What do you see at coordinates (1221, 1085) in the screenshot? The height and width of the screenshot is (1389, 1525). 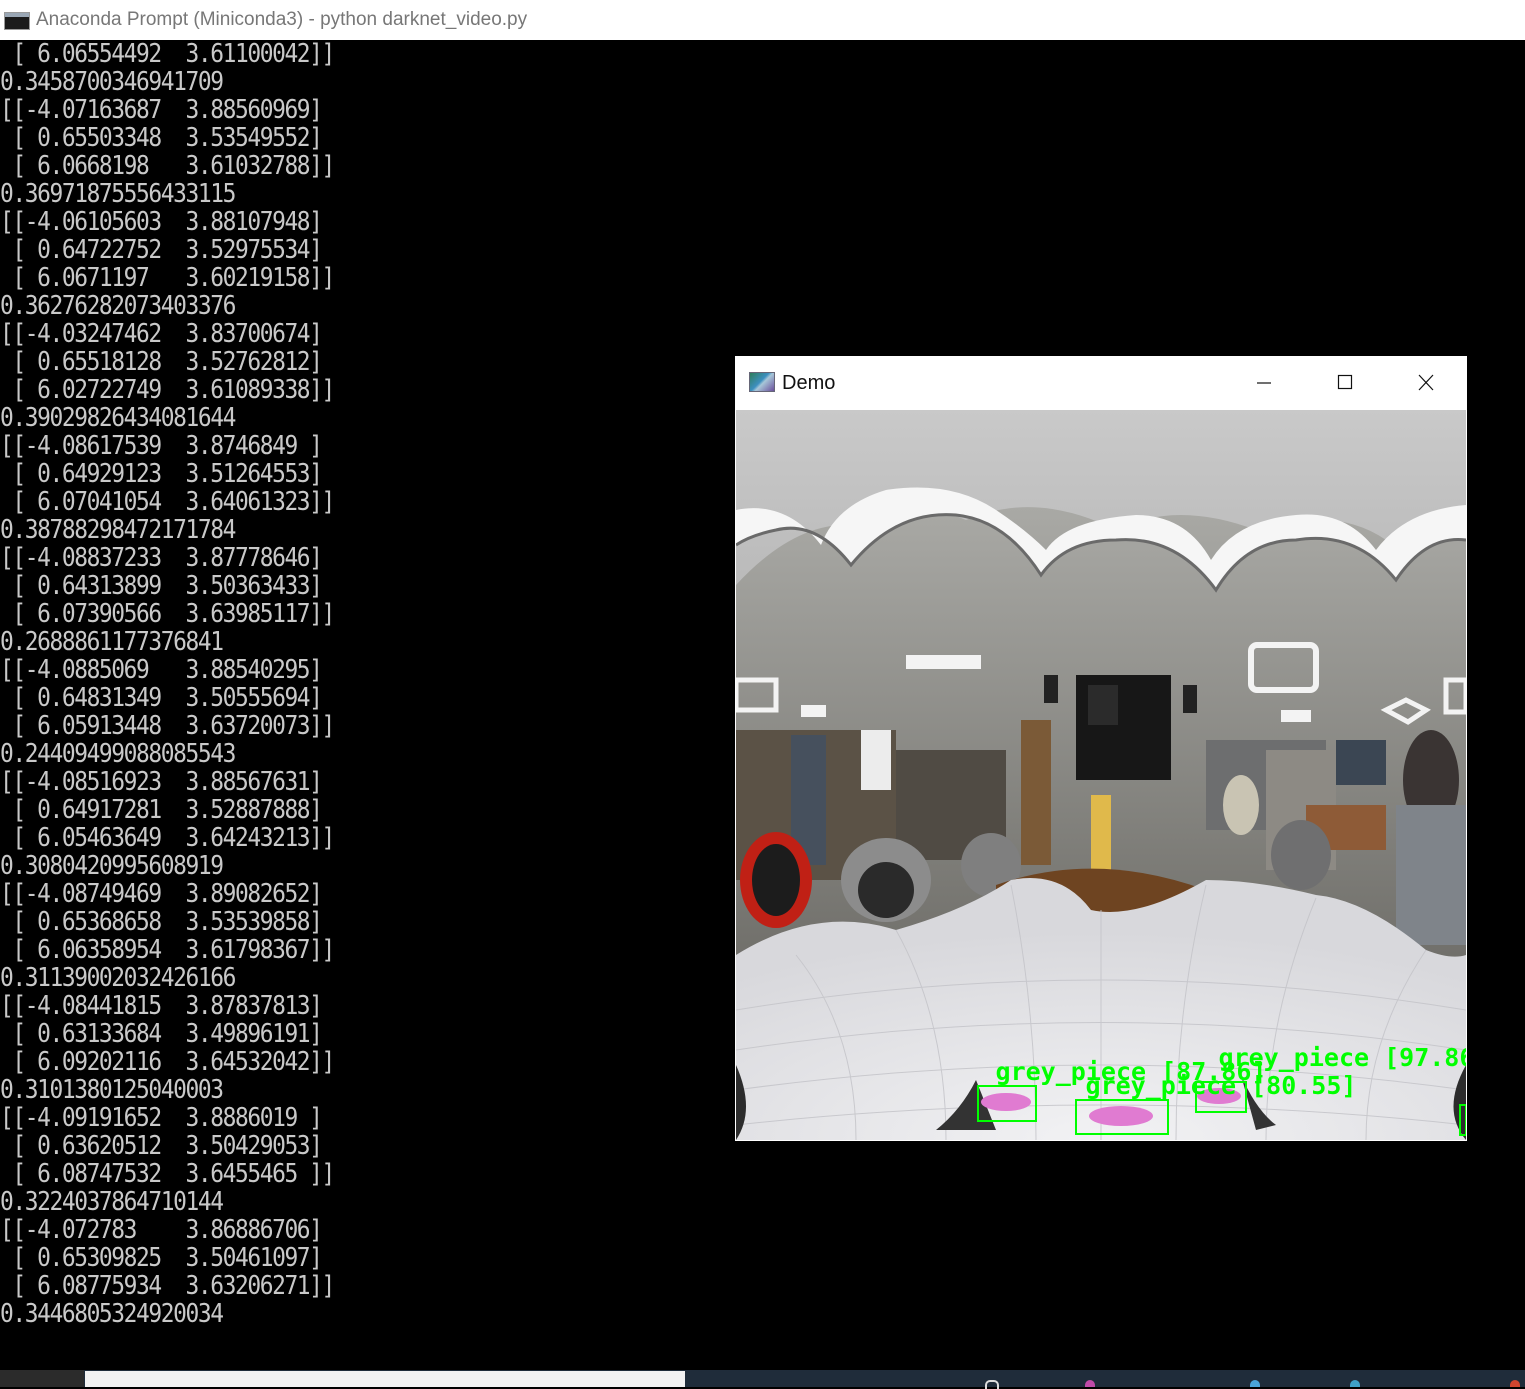 I see `detection-label: grey_piece [80.55]` at bounding box center [1221, 1085].